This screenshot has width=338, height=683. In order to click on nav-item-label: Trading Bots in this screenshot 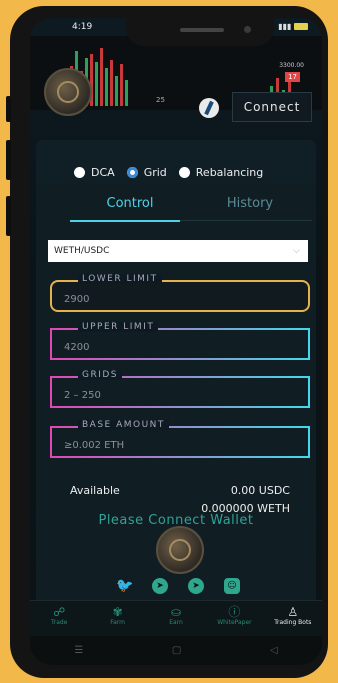, I will do `click(293, 622)`.